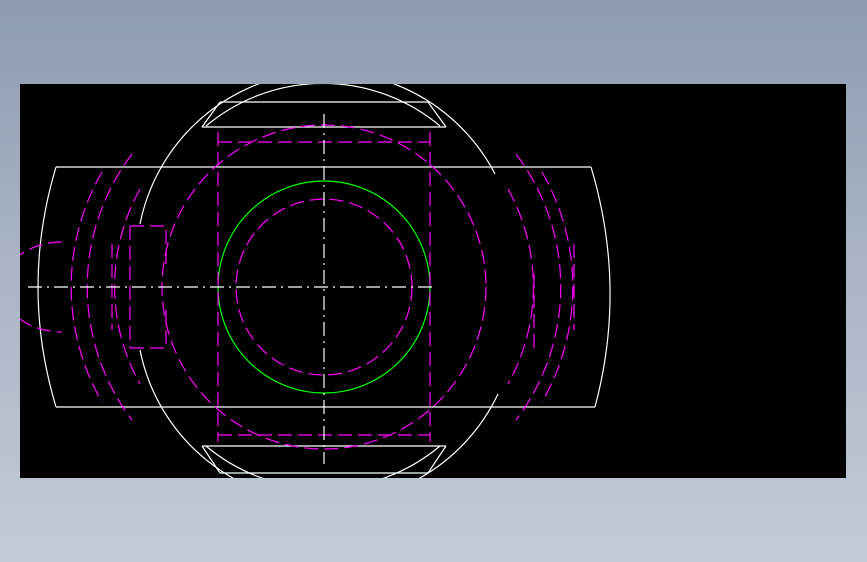 This screenshot has width=867, height=562. What do you see at coordinates (437, 459) in the screenshot?
I see `flange-bottom-right-chamfer` at bounding box center [437, 459].